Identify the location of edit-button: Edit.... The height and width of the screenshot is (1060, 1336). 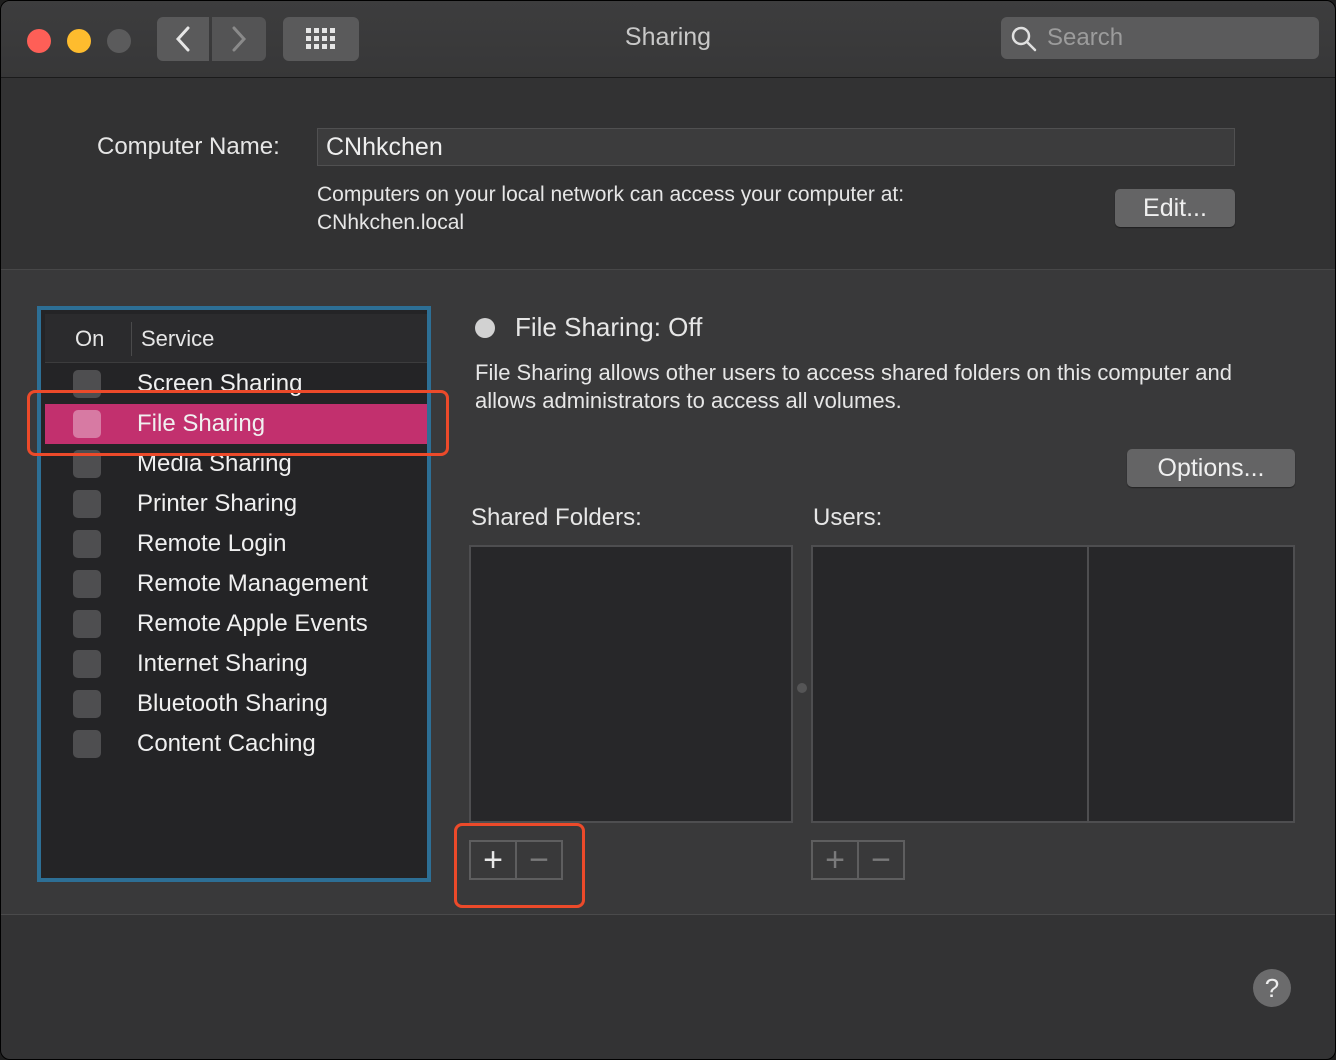
(1175, 208).